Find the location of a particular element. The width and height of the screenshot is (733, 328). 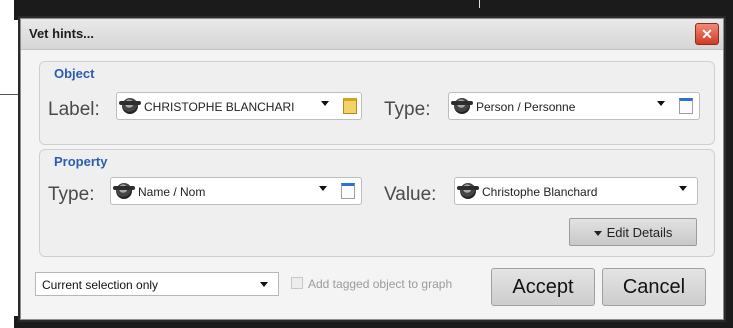

add-tagged-checkbox is located at coordinates (297, 283).